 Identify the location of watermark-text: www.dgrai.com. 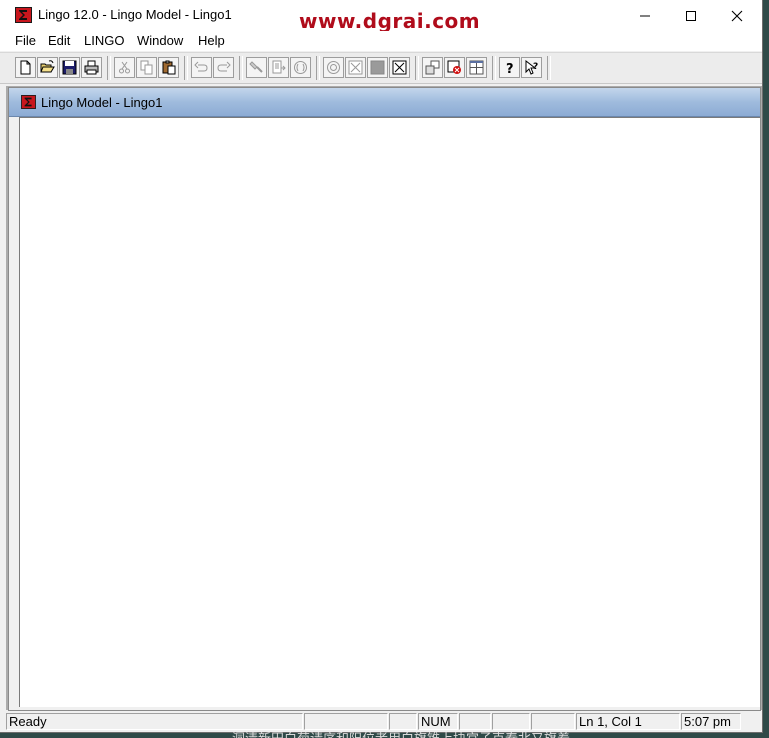
(390, 21).